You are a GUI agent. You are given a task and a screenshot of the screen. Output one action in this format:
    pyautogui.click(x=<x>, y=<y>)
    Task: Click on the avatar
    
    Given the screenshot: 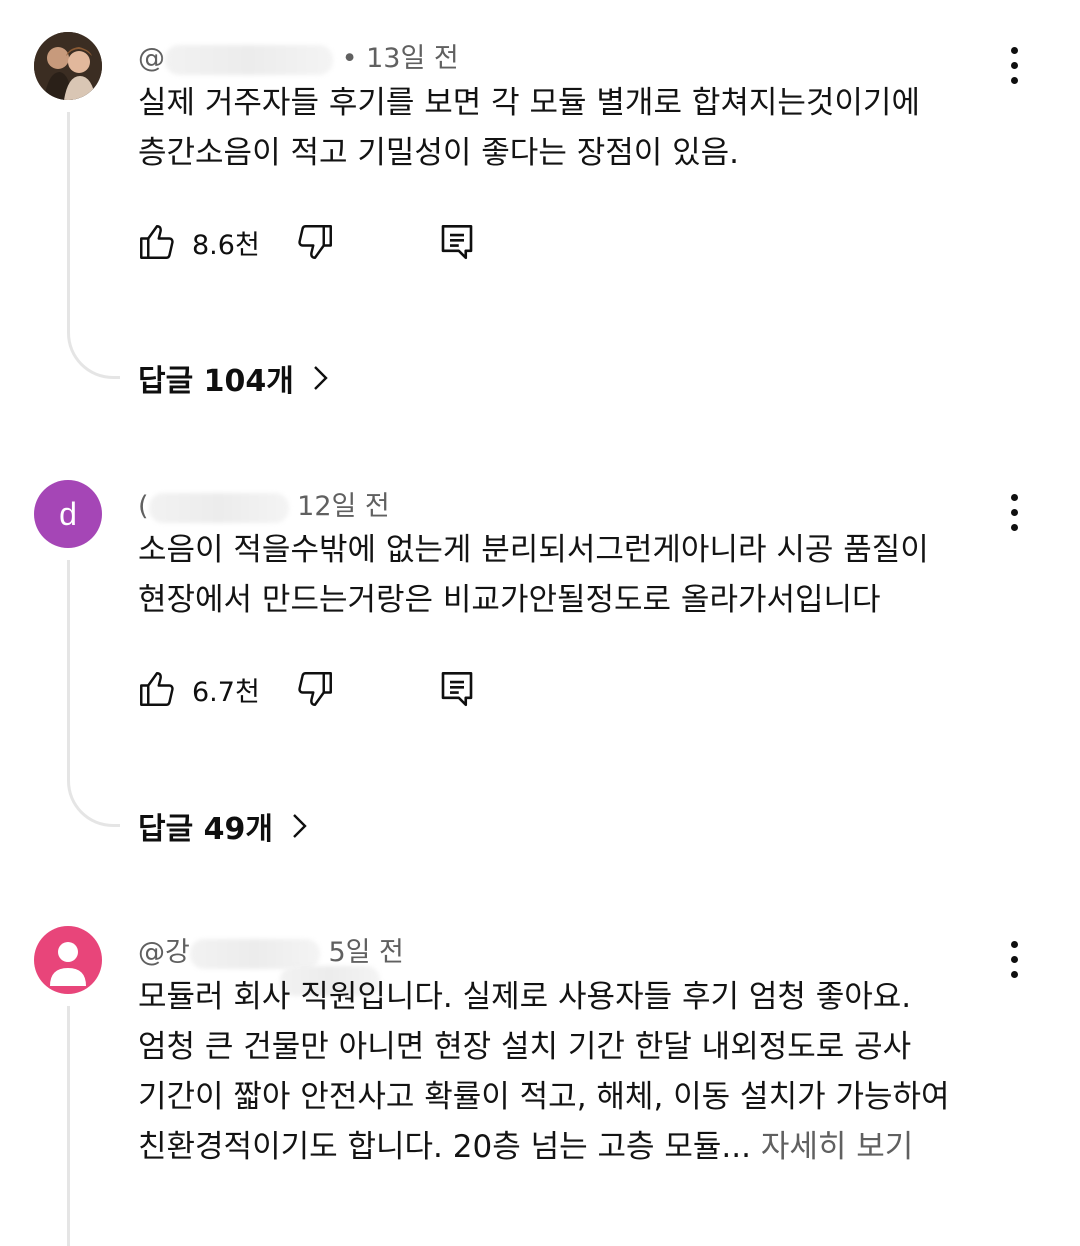 What is the action you would take?
    pyautogui.click(x=68, y=960)
    